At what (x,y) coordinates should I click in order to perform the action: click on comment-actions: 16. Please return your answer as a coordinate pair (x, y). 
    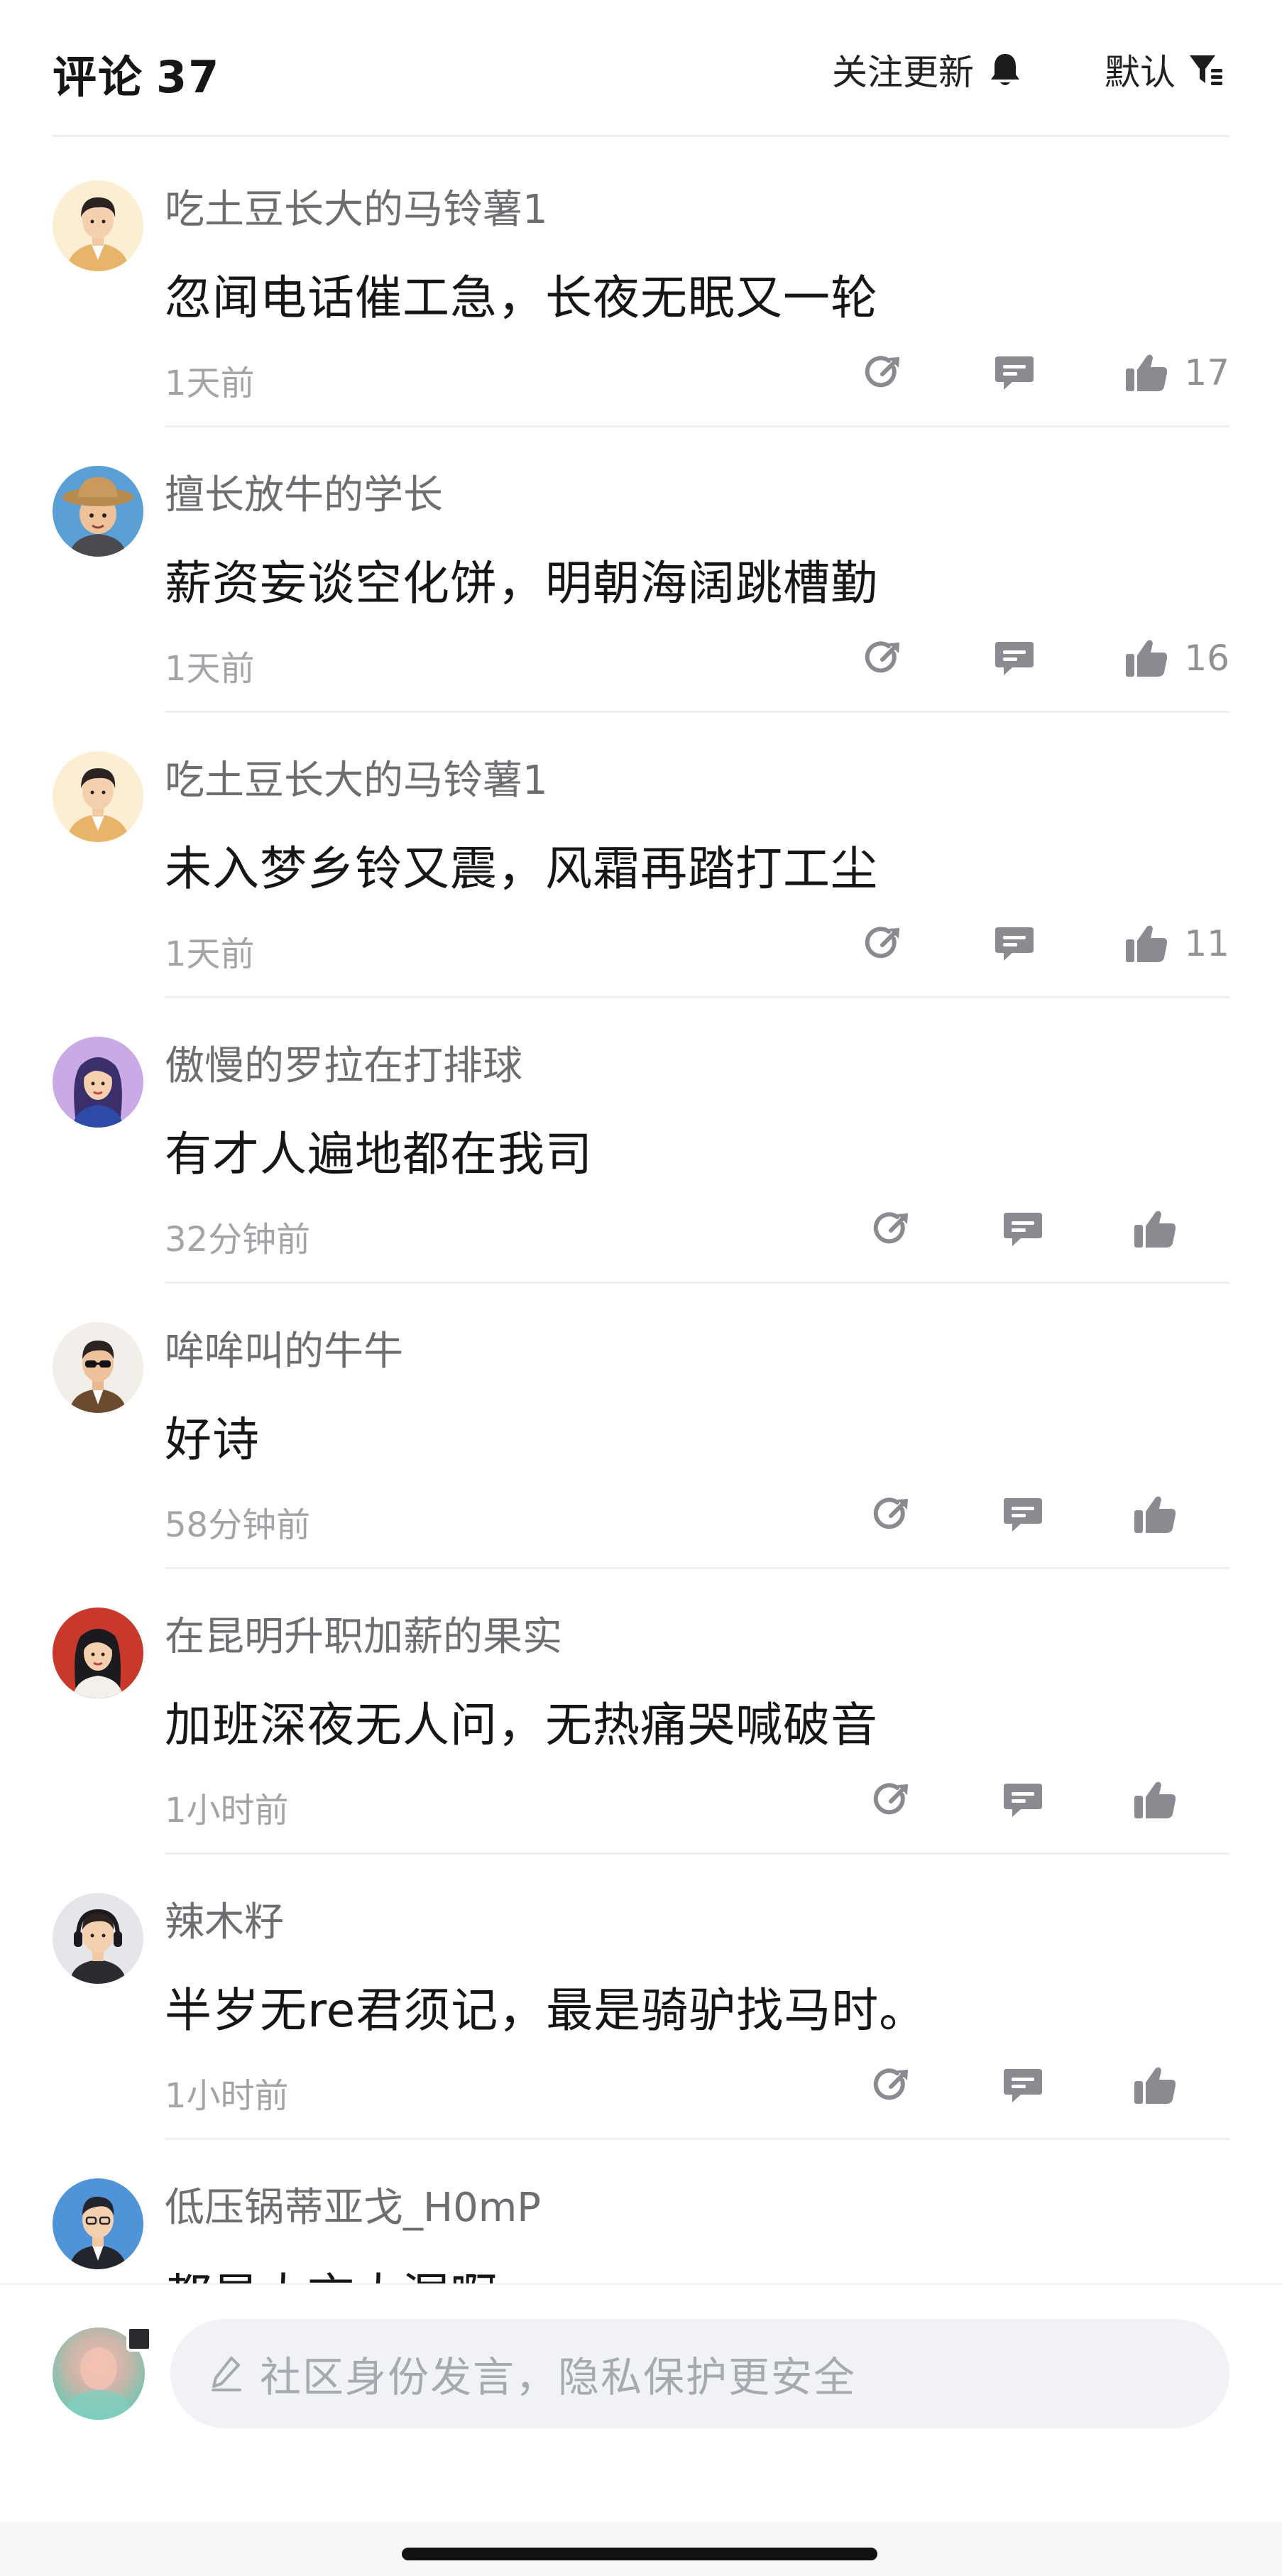
    Looking at the image, I should click on (1044, 658).